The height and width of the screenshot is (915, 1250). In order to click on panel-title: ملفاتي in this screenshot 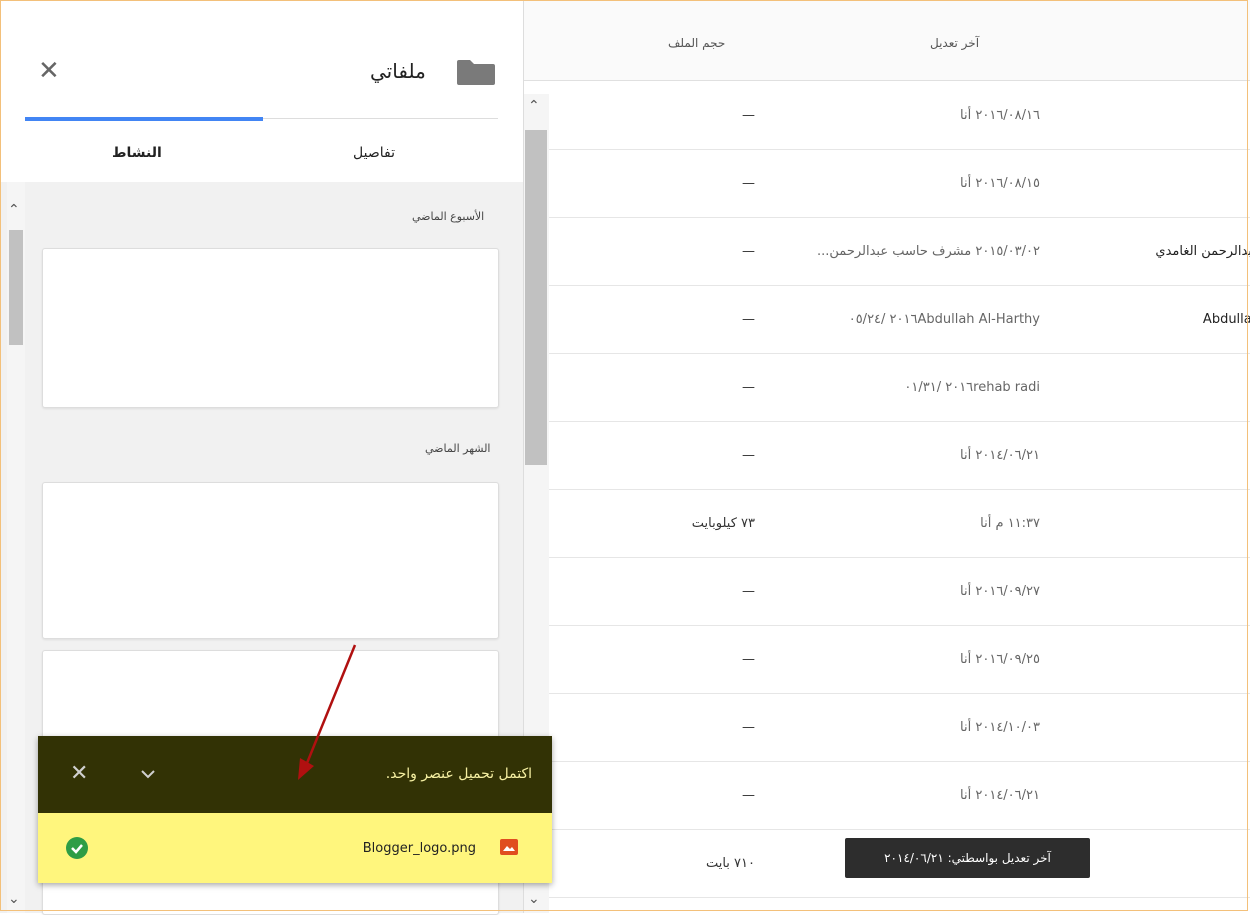, I will do `click(398, 71)`.